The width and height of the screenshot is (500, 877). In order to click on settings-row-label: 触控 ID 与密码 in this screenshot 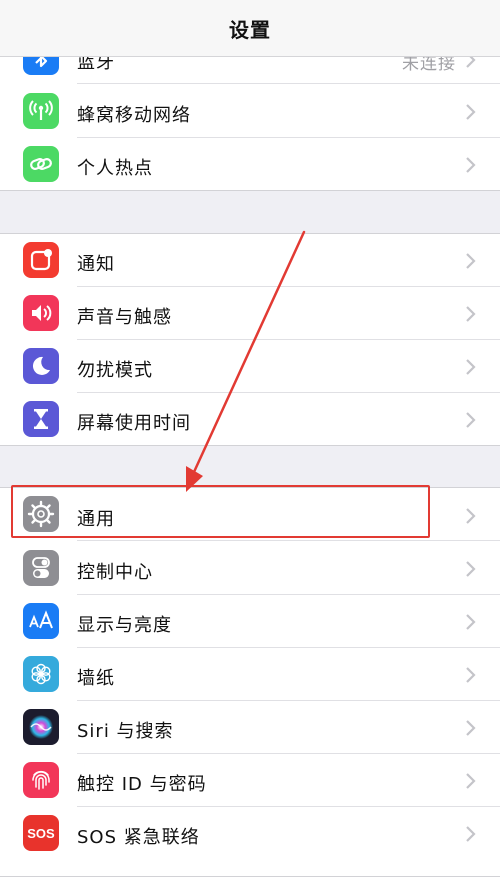, I will do `click(142, 784)`.